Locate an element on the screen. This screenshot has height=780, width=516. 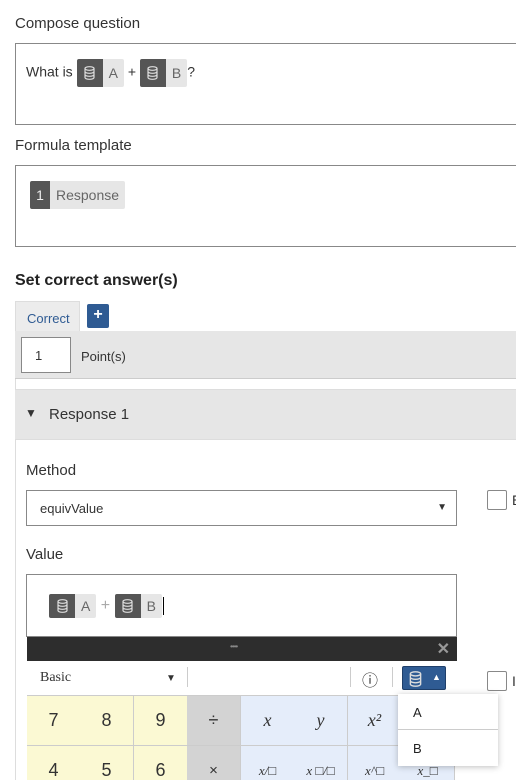
value-label: Value is located at coordinates (45, 554).